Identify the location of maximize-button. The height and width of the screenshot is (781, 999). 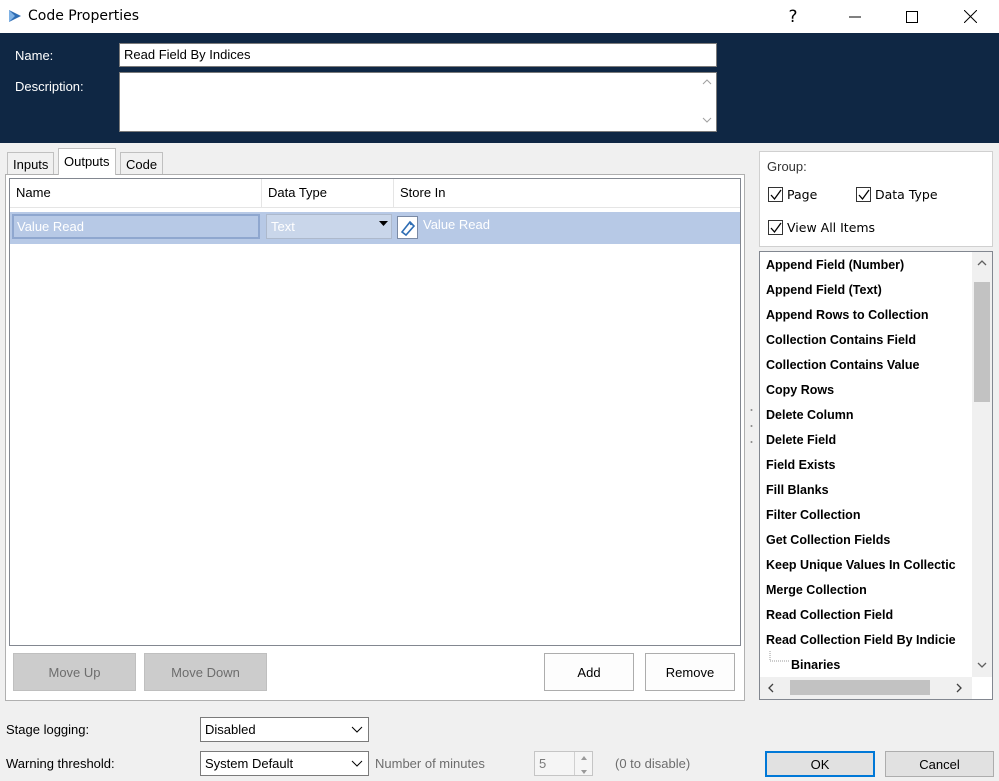
(912, 16).